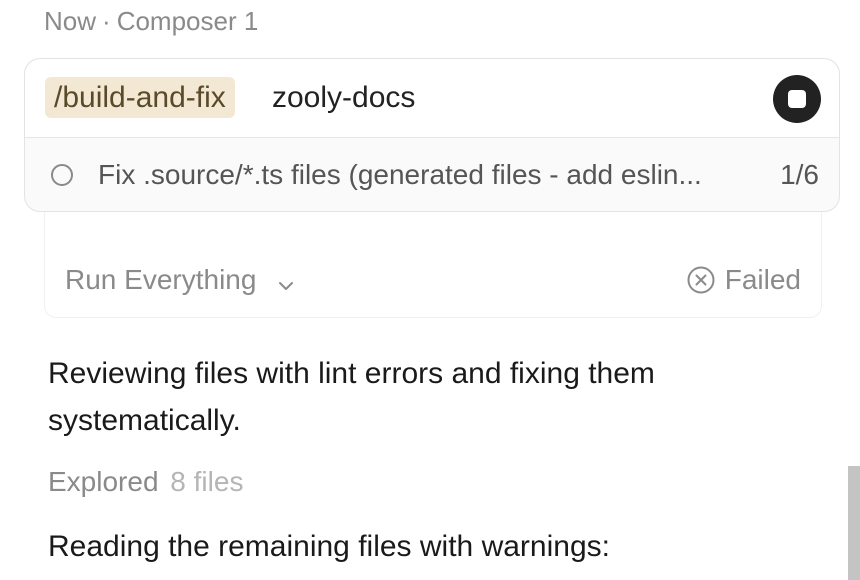 Image resolution: width=860 pixels, height=580 pixels. Describe the element at coordinates (799, 174) in the screenshot. I see `todo-progress-count: 1/6` at that location.